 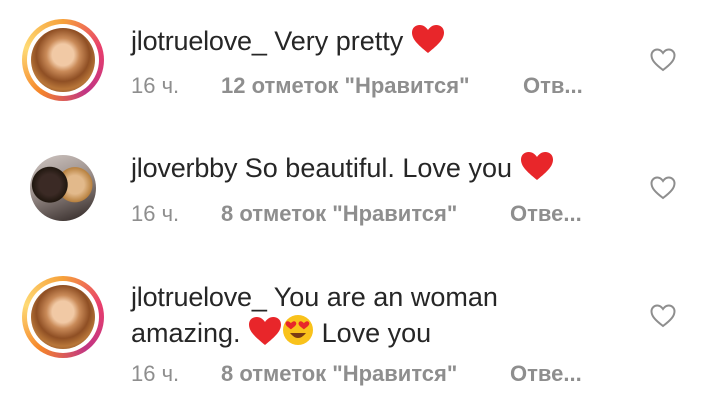 I want to click on comment-text-block: jloverbby So beautiful. Love you, so click(x=391, y=168).